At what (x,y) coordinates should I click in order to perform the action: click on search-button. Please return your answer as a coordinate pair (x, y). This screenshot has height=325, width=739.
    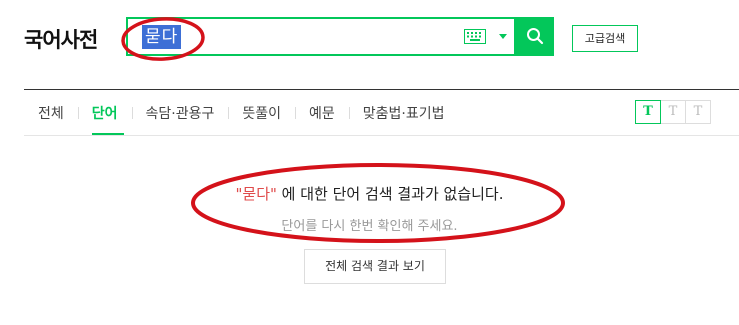
    Looking at the image, I should click on (535, 36).